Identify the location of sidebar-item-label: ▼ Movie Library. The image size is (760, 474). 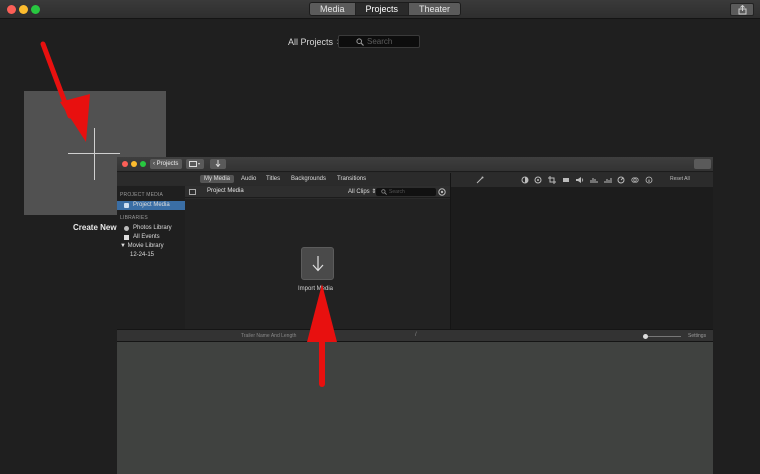
(142, 246).